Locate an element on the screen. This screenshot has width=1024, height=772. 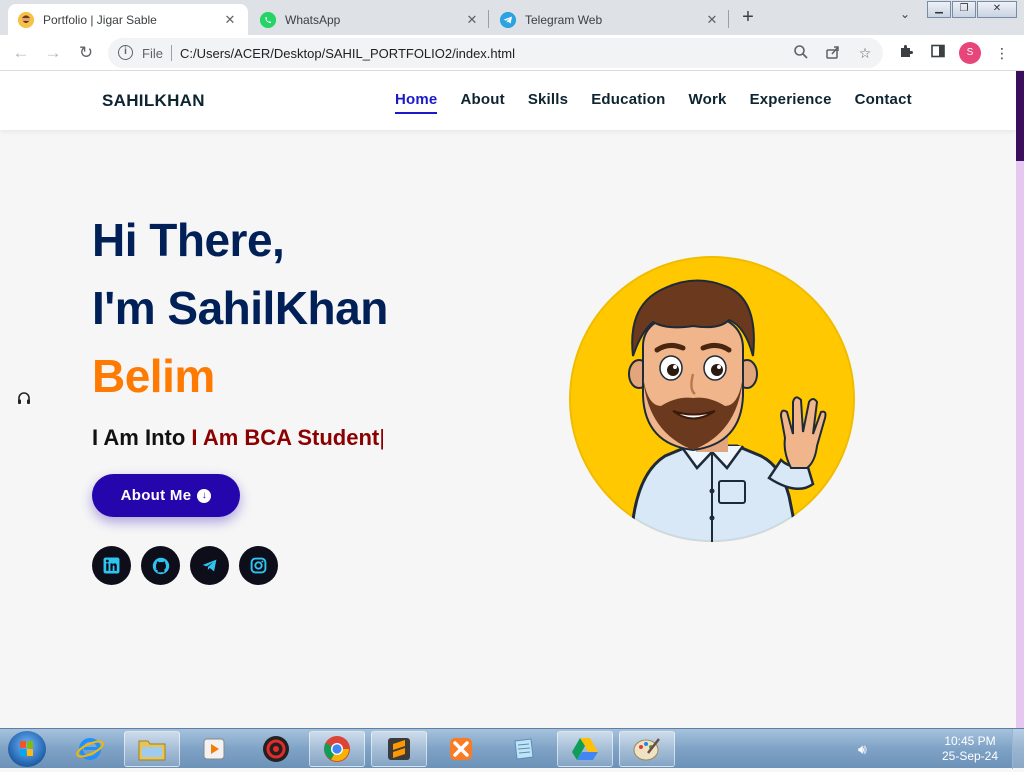
whatsapp-icon is located at coordinates (268, 19).